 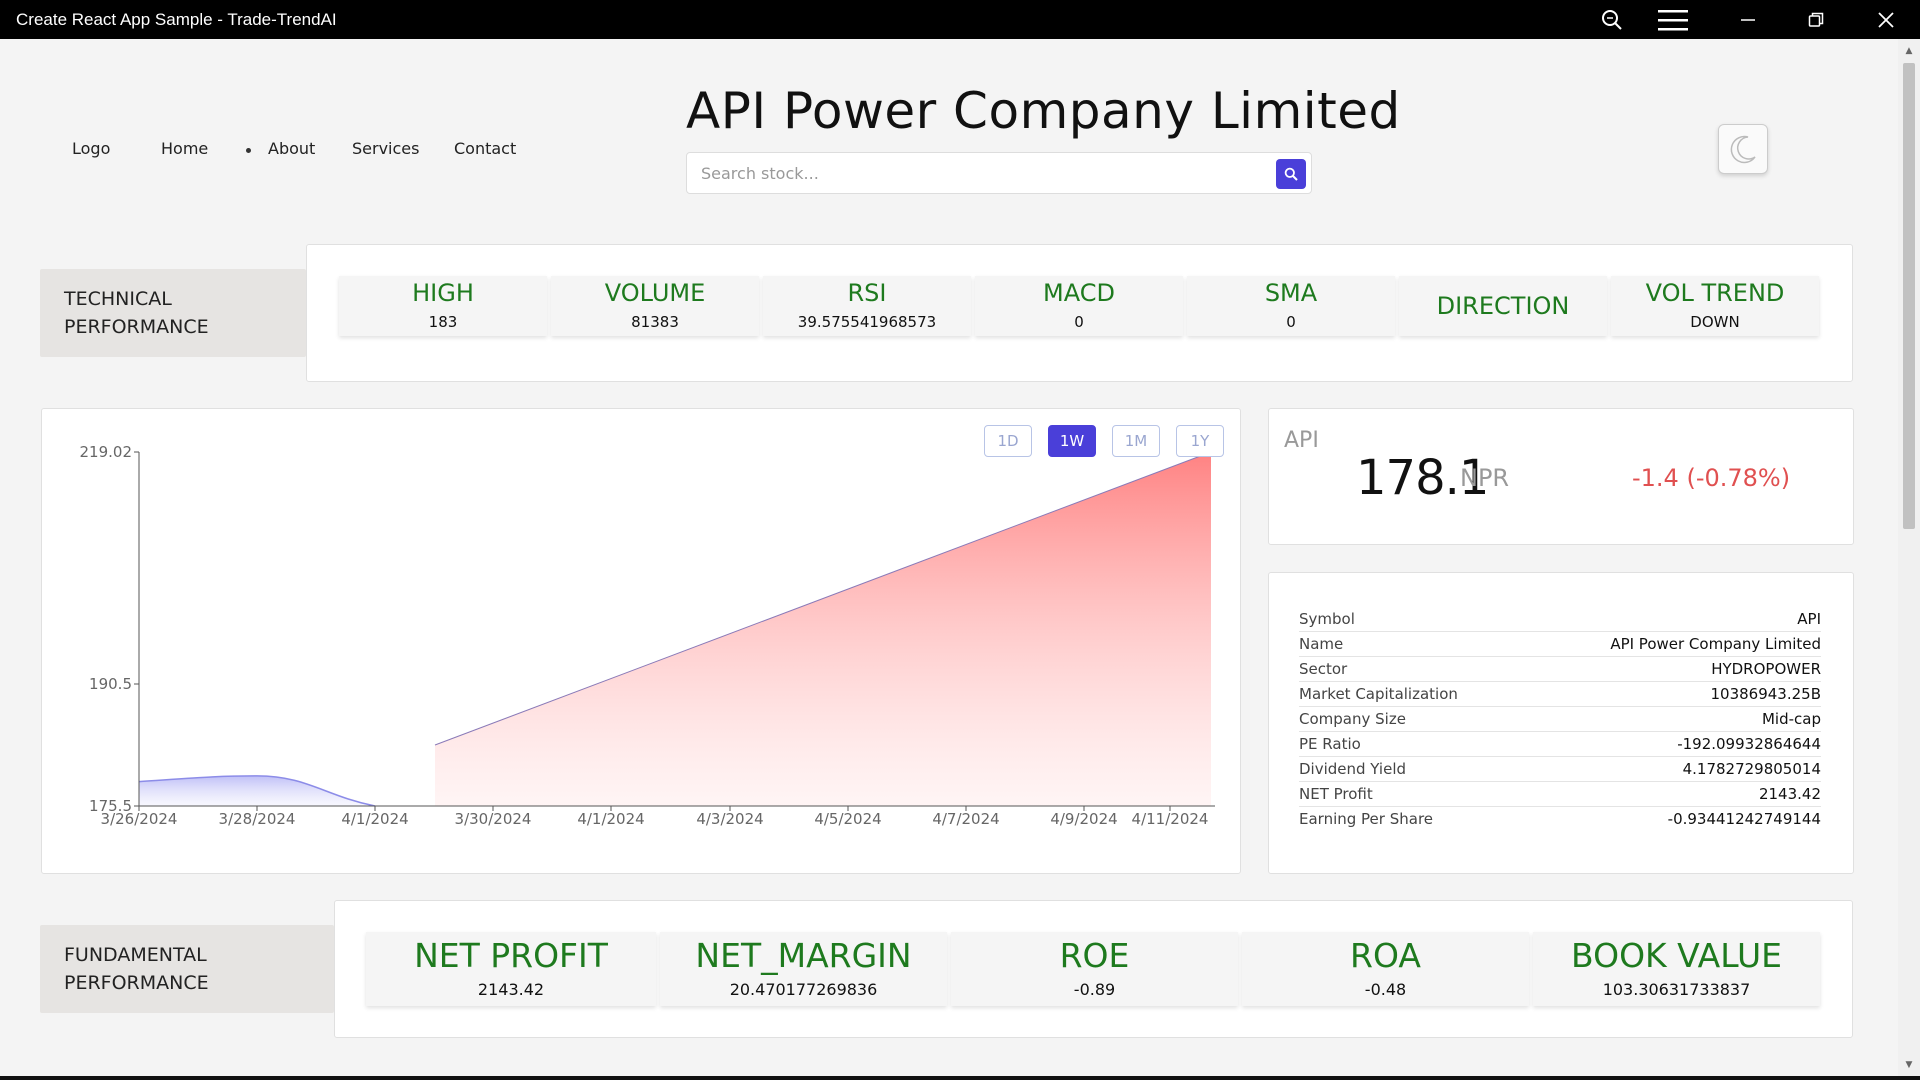 What do you see at coordinates (1673, 19) in the screenshot?
I see `hamburger-menu-icon` at bounding box center [1673, 19].